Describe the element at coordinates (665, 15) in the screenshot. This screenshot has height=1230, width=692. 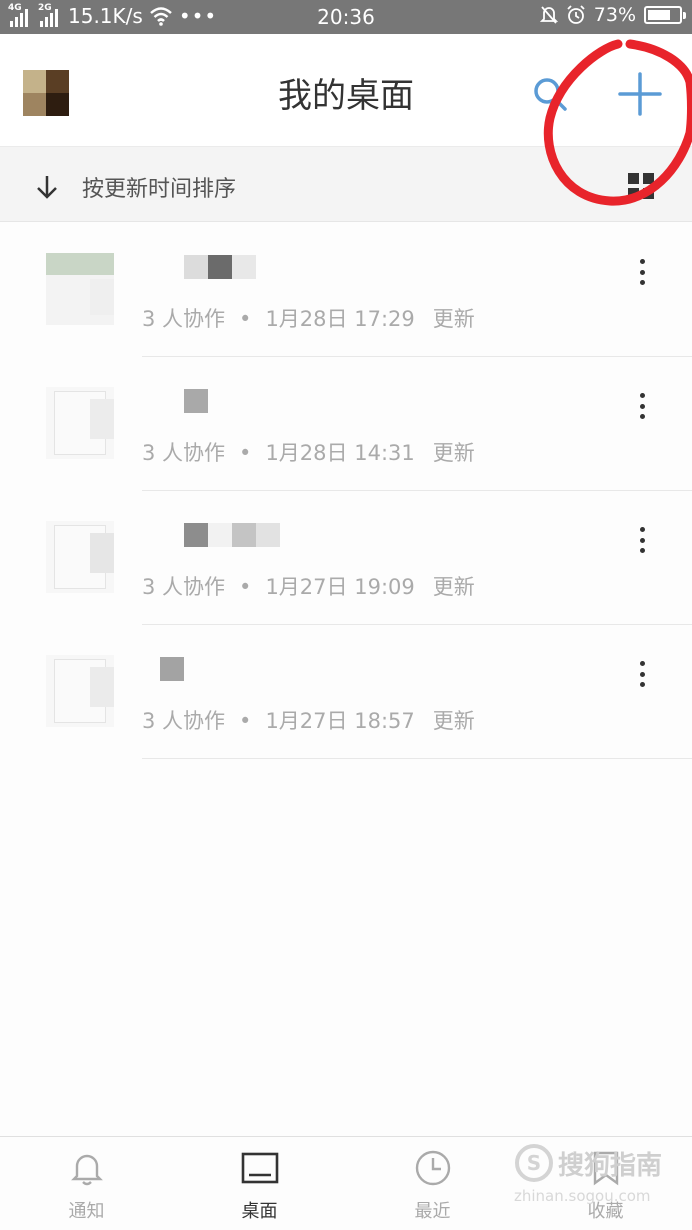
I see `battery-icon` at that location.